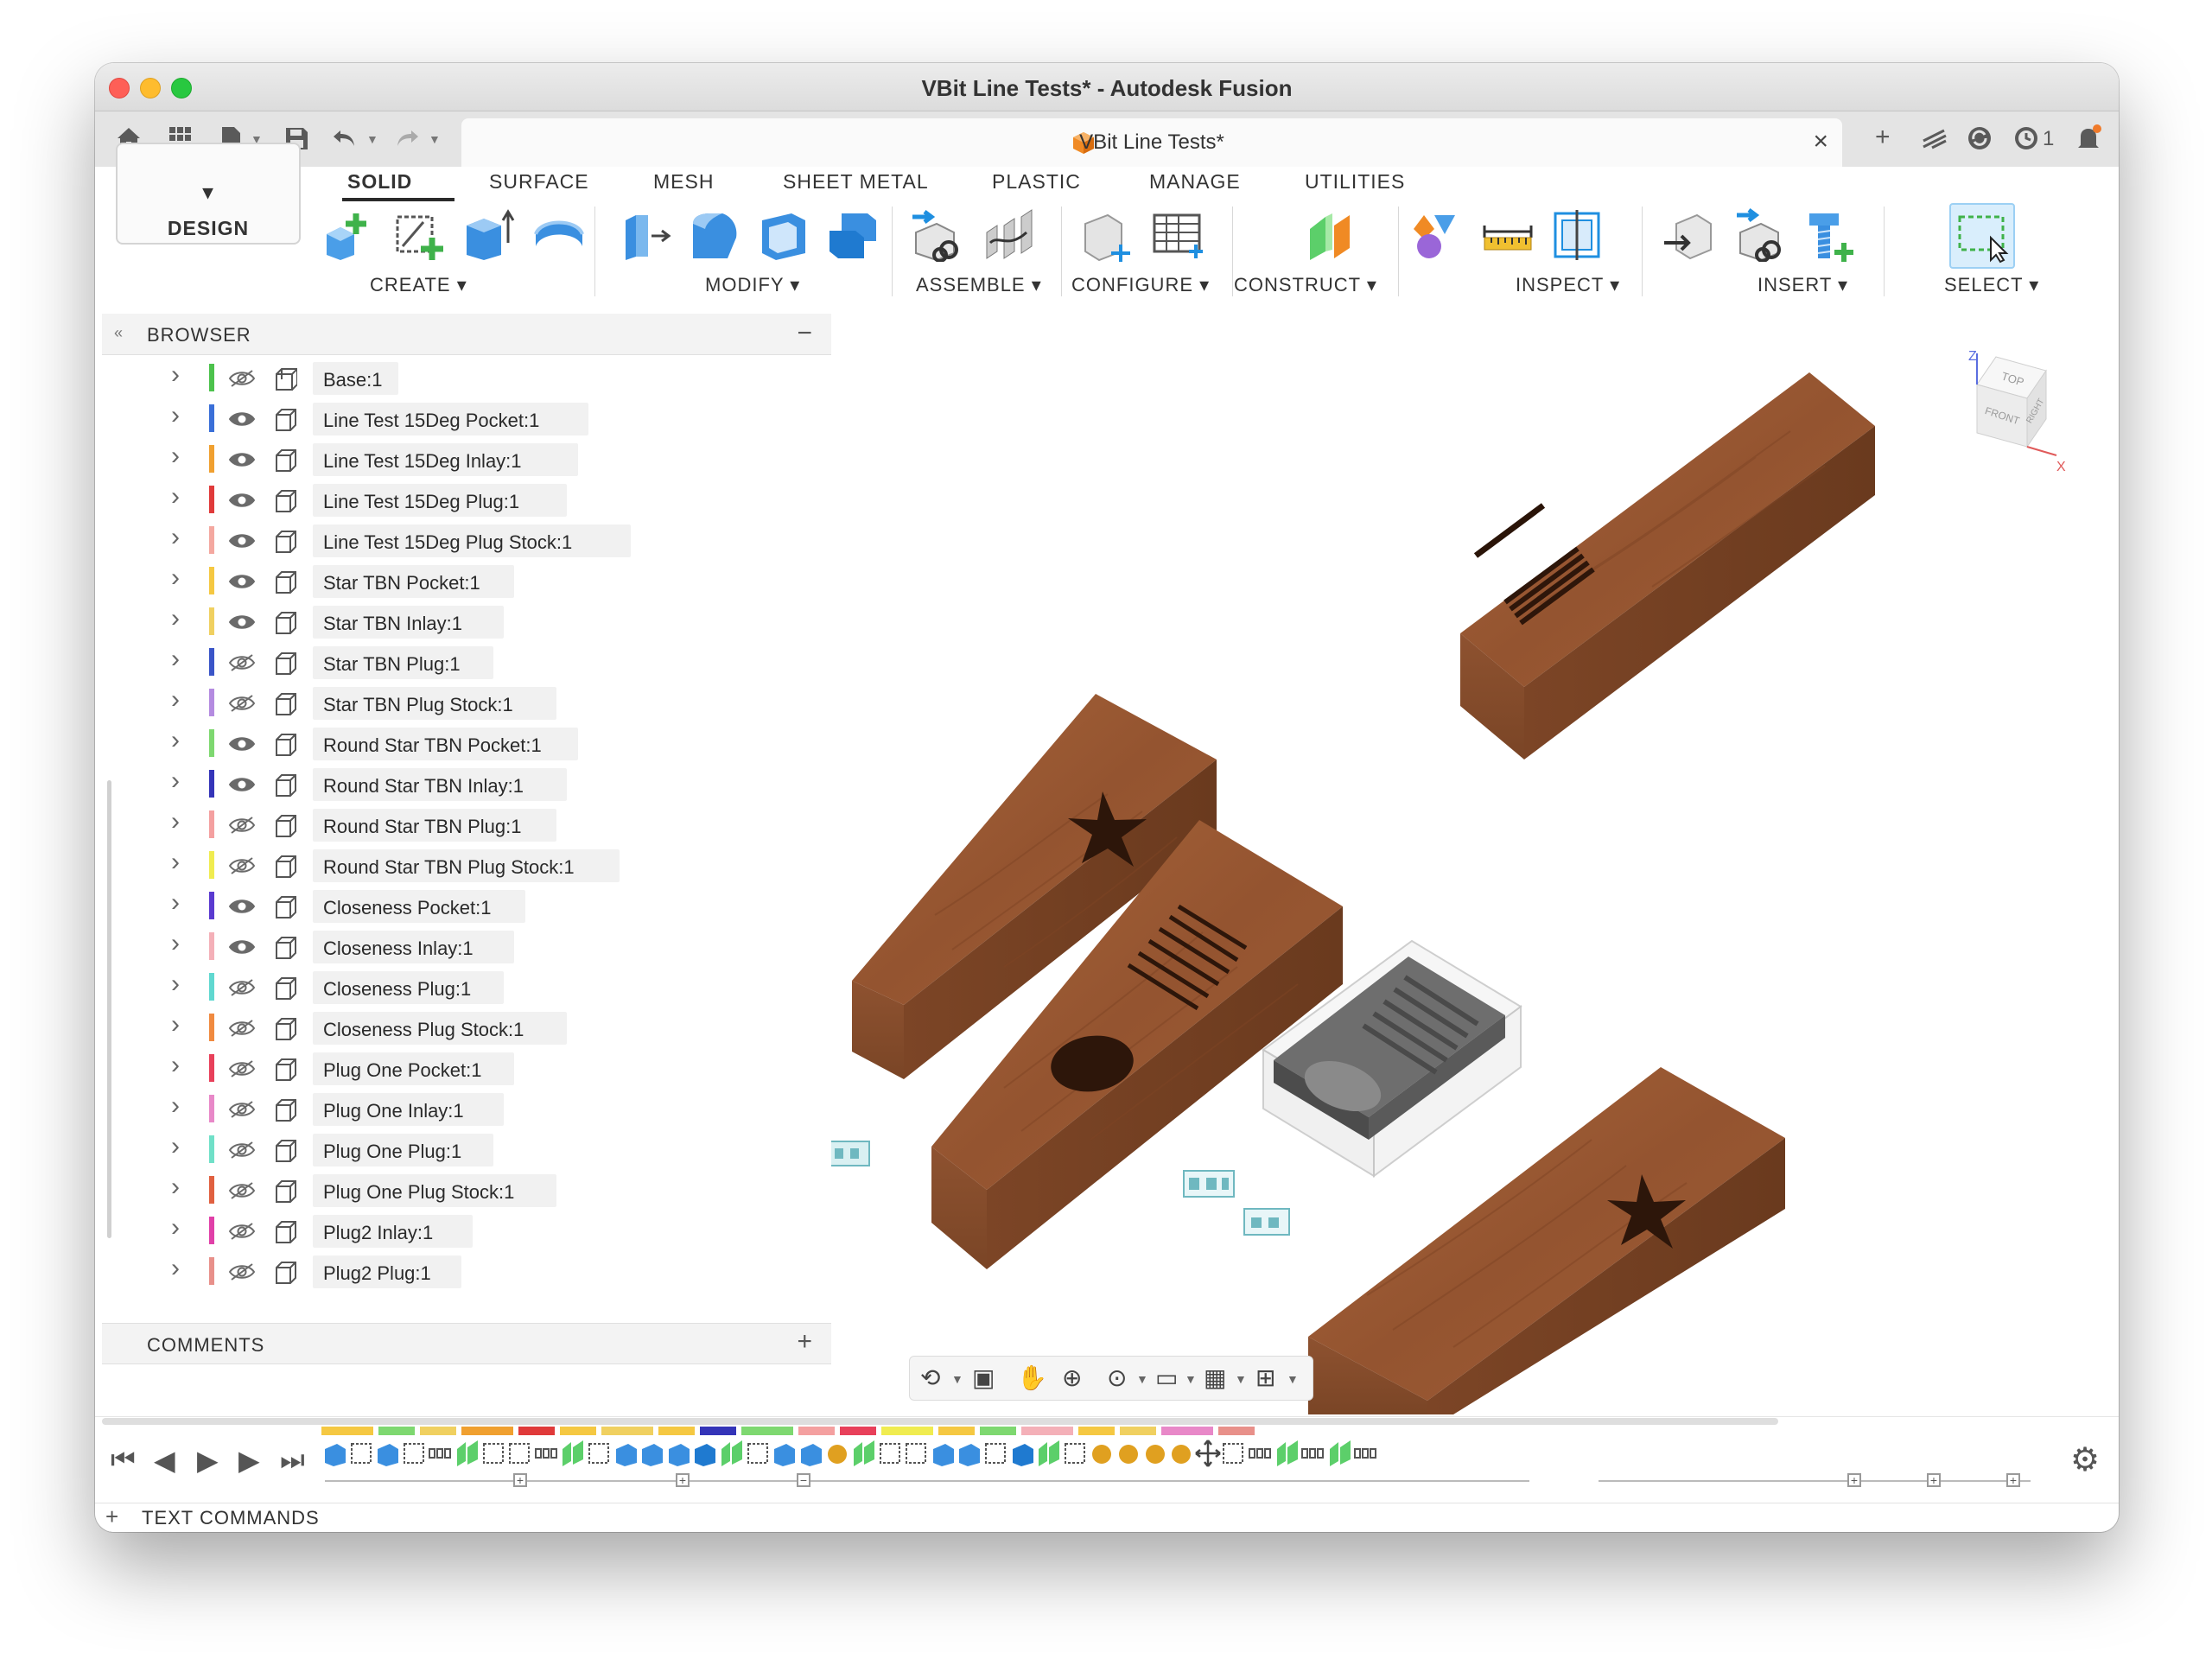 This screenshot has height=1659, width=2212. I want to click on display-caret-icon: ▼, so click(1191, 1379).